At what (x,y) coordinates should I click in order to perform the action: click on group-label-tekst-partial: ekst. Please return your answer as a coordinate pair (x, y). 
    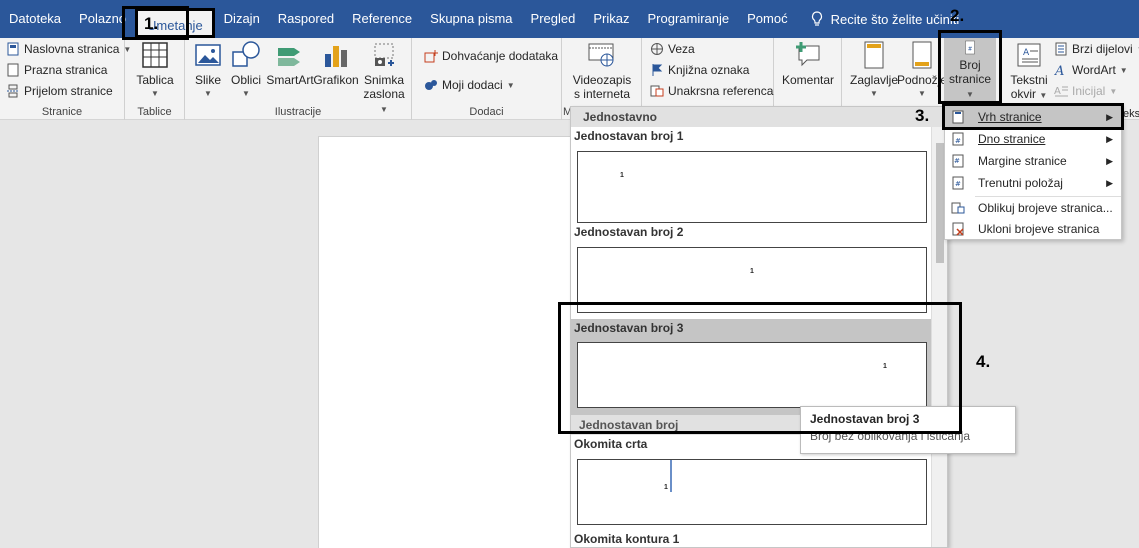
    Looking at the image, I should click on (1131, 114).